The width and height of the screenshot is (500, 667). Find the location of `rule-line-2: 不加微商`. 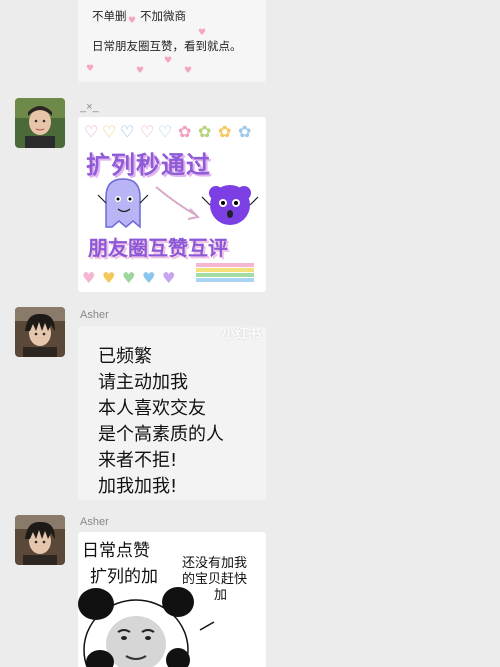

rule-line-2: 不加微商 is located at coordinates (163, 16).